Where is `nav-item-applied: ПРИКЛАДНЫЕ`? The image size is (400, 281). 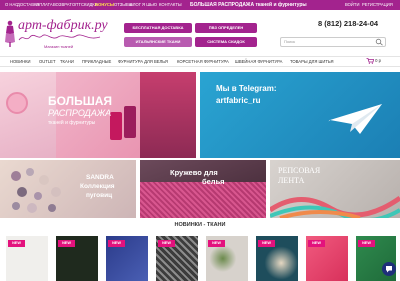
nav-item-applied: ПРИКЛАДНЫЕ is located at coordinates (96, 62).